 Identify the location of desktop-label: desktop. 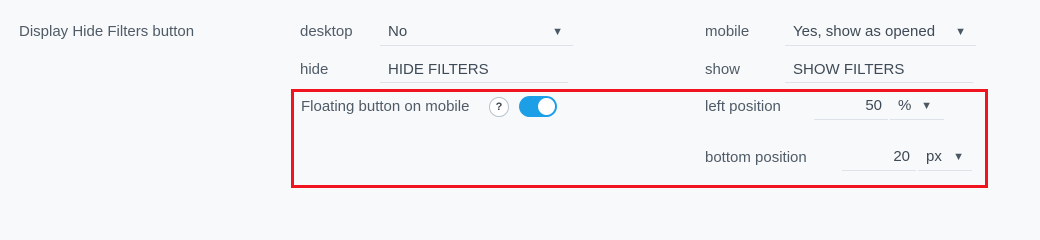
(326, 31).